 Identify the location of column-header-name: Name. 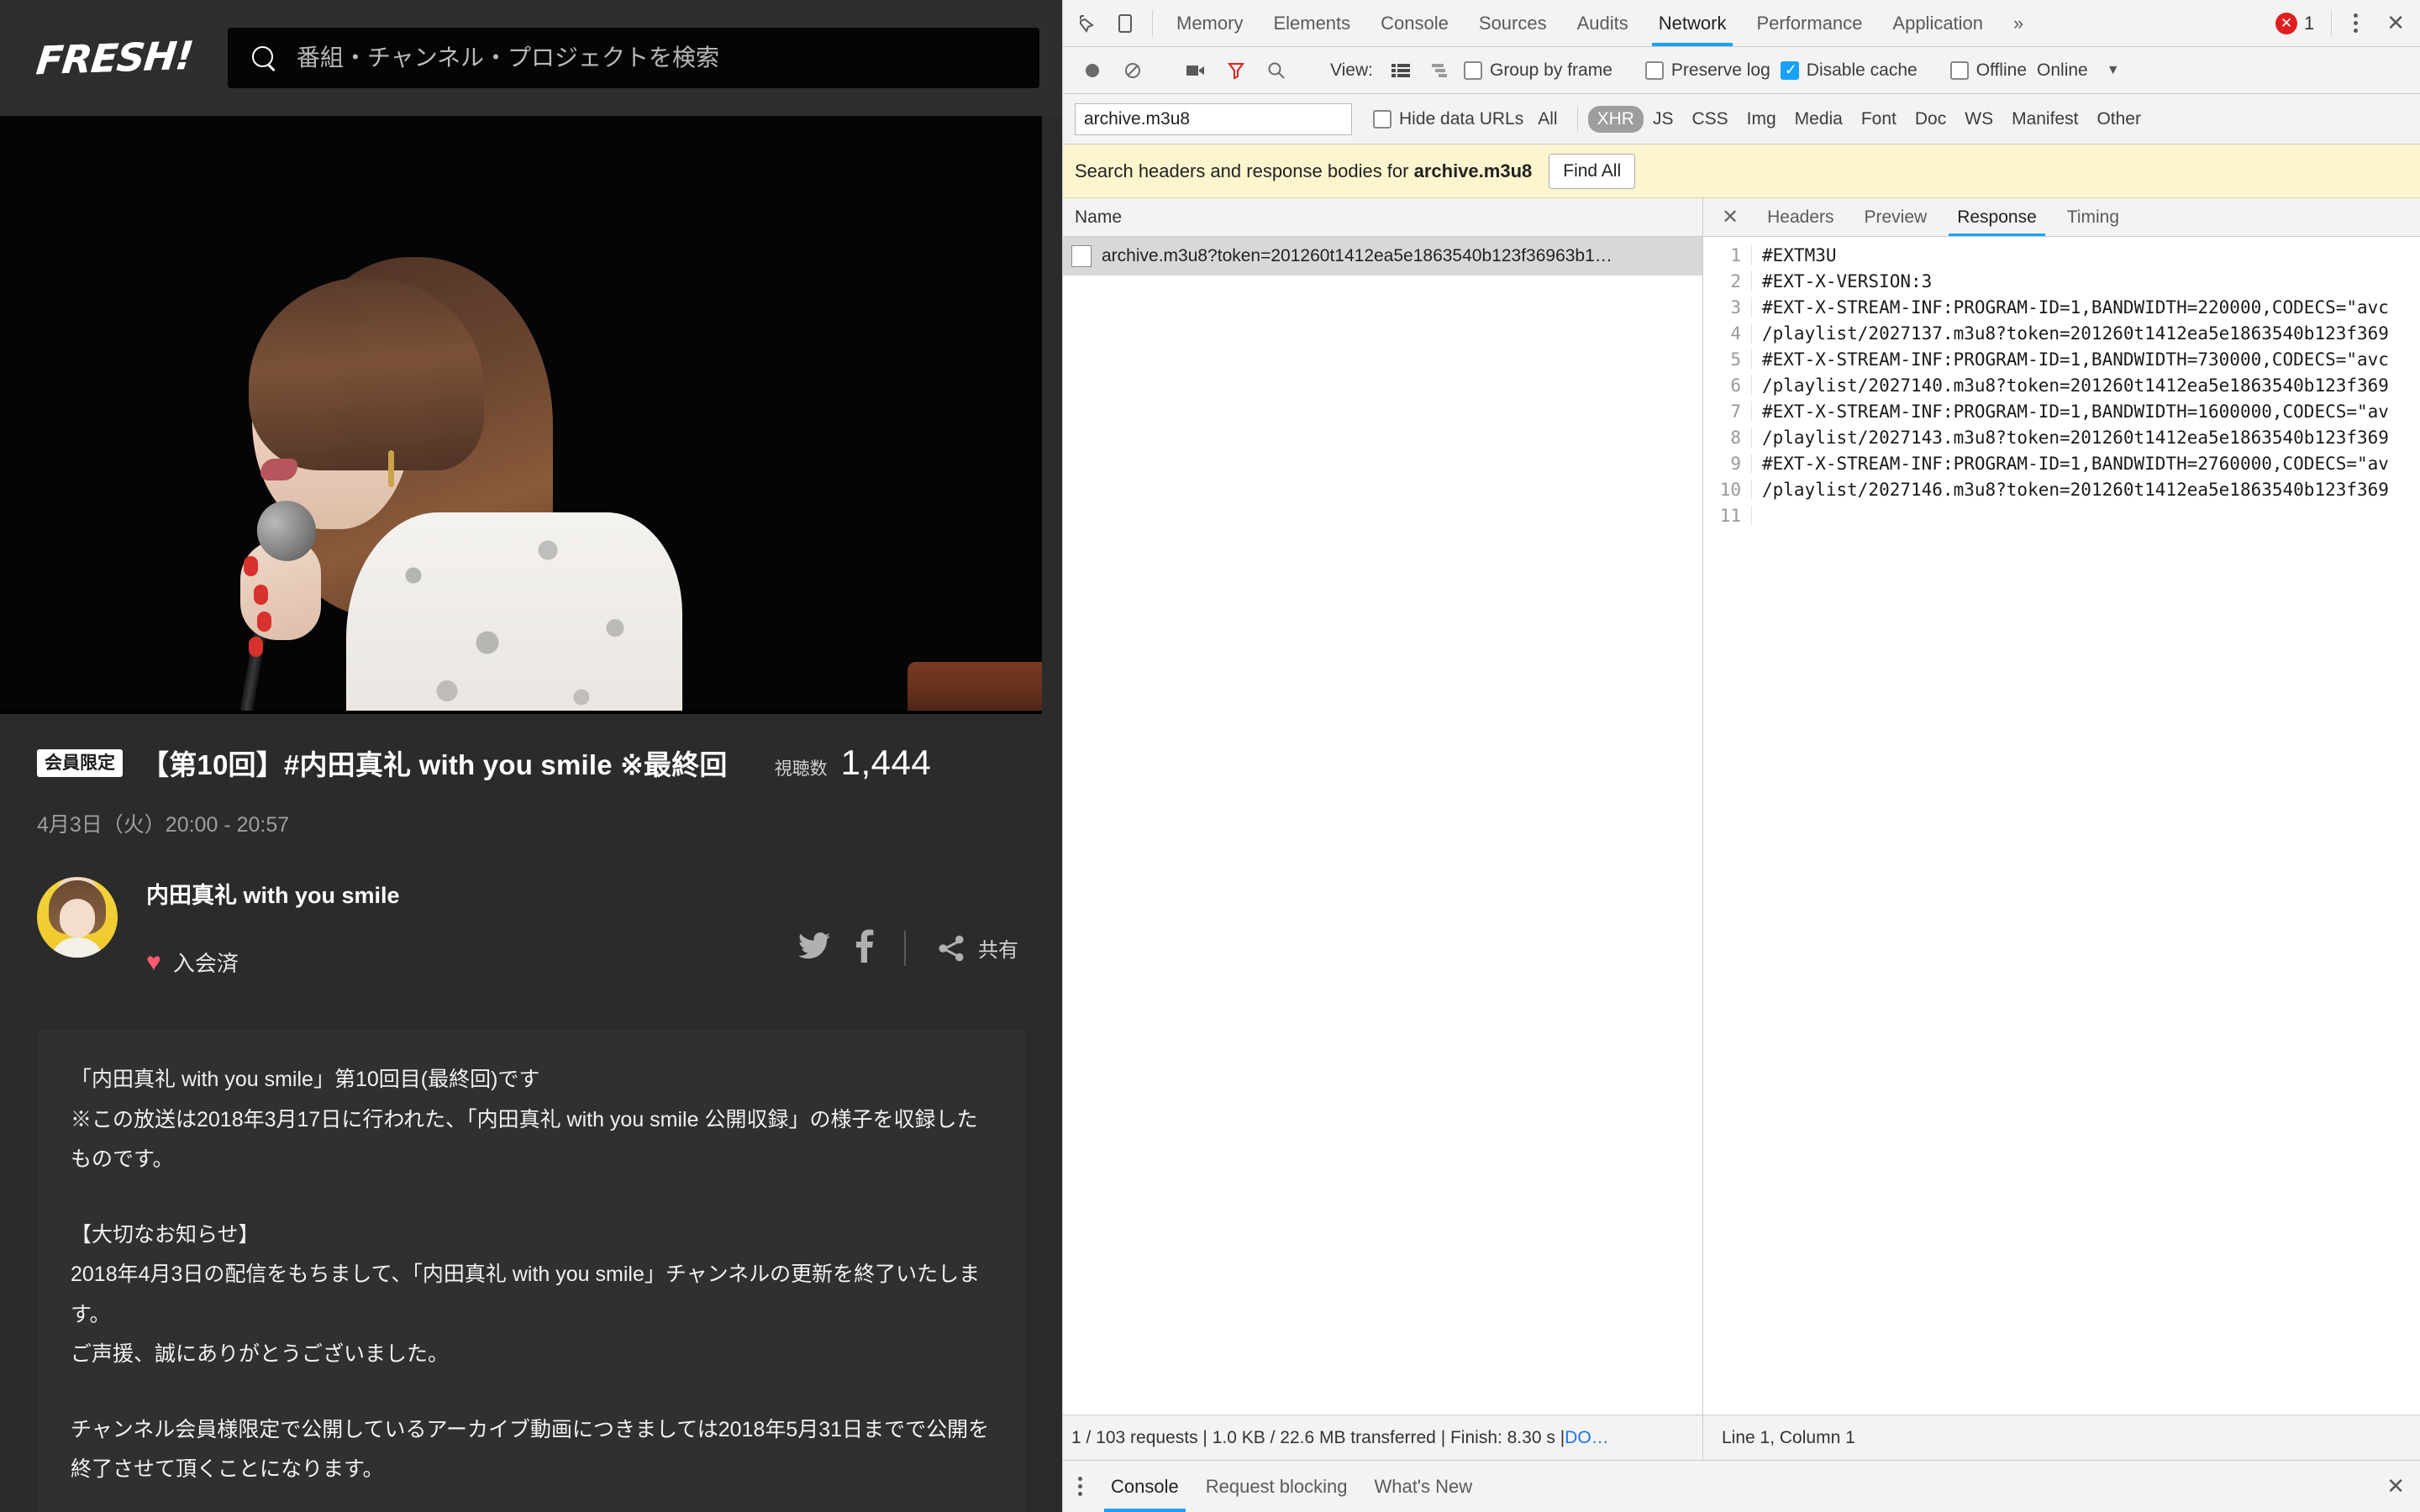
(1098, 217).